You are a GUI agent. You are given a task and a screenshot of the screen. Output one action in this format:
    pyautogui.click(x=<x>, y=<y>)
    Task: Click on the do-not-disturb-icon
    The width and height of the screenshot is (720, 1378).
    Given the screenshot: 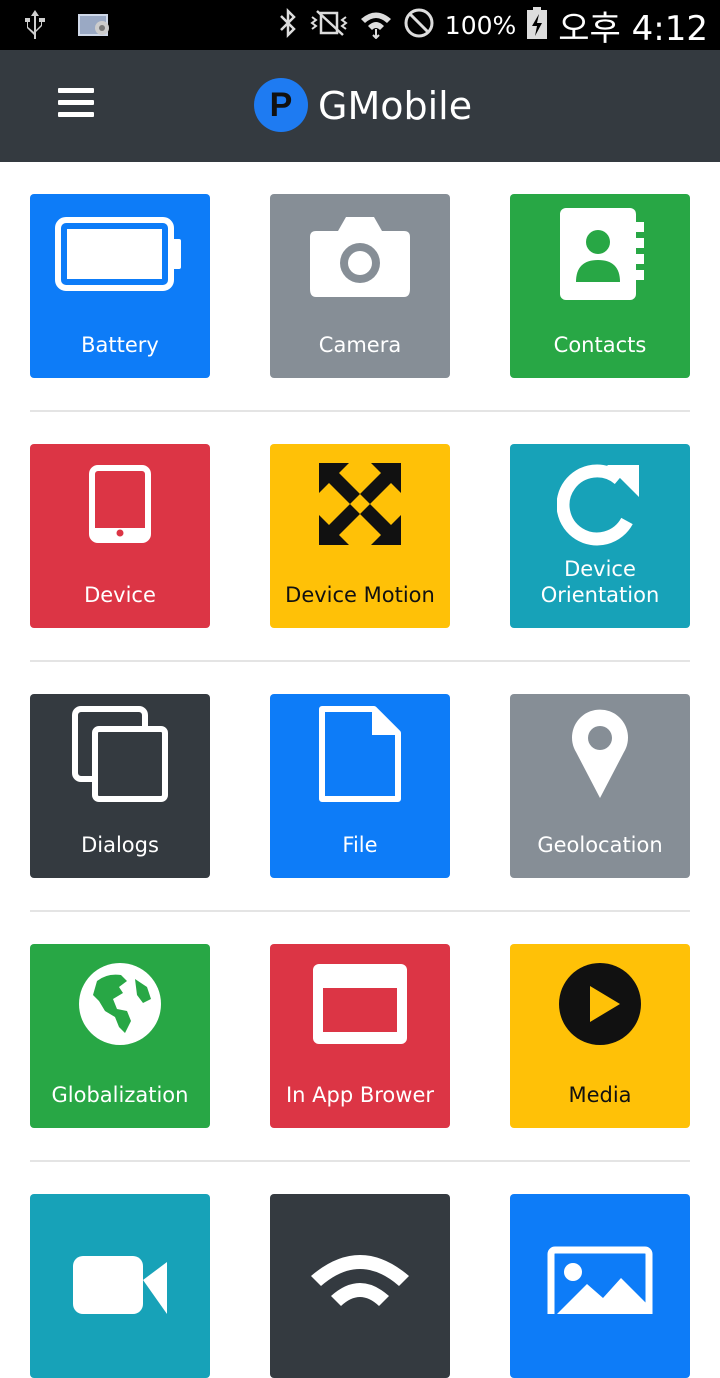 What is the action you would take?
    pyautogui.click(x=419, y=25)
    